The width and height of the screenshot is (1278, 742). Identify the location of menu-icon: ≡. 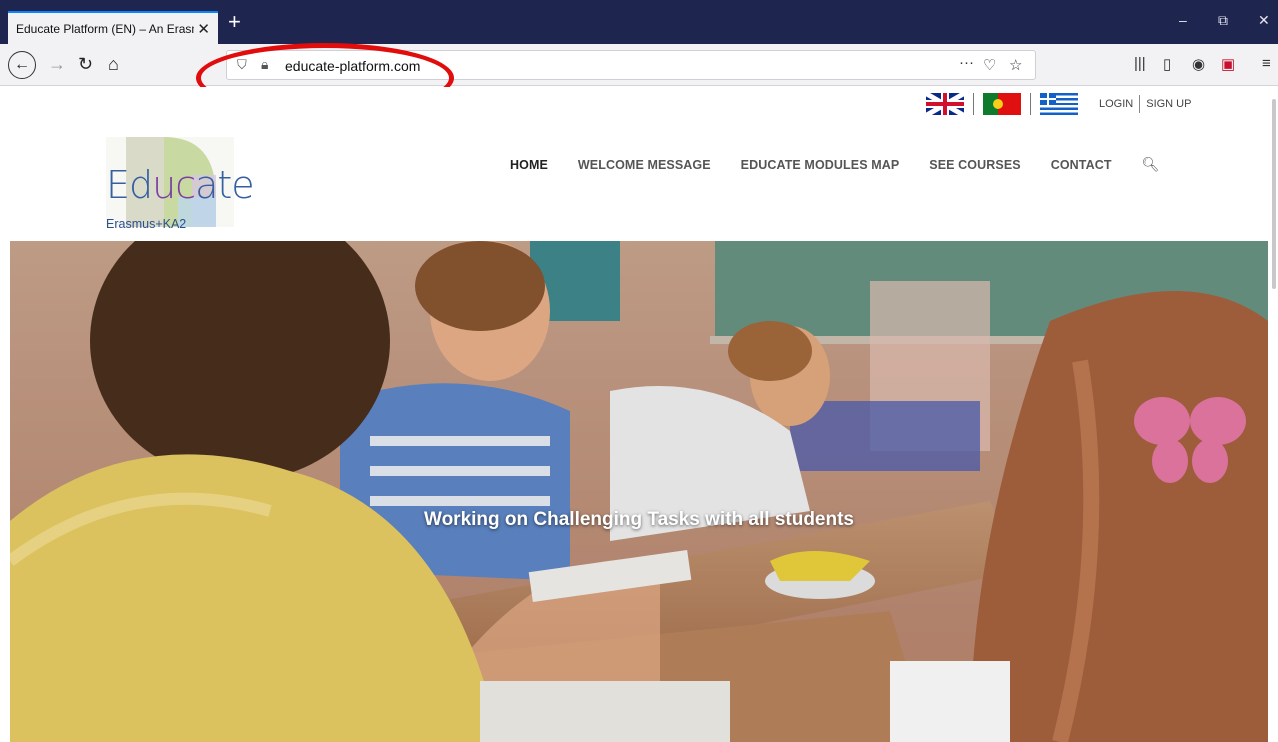
(1266, 63).